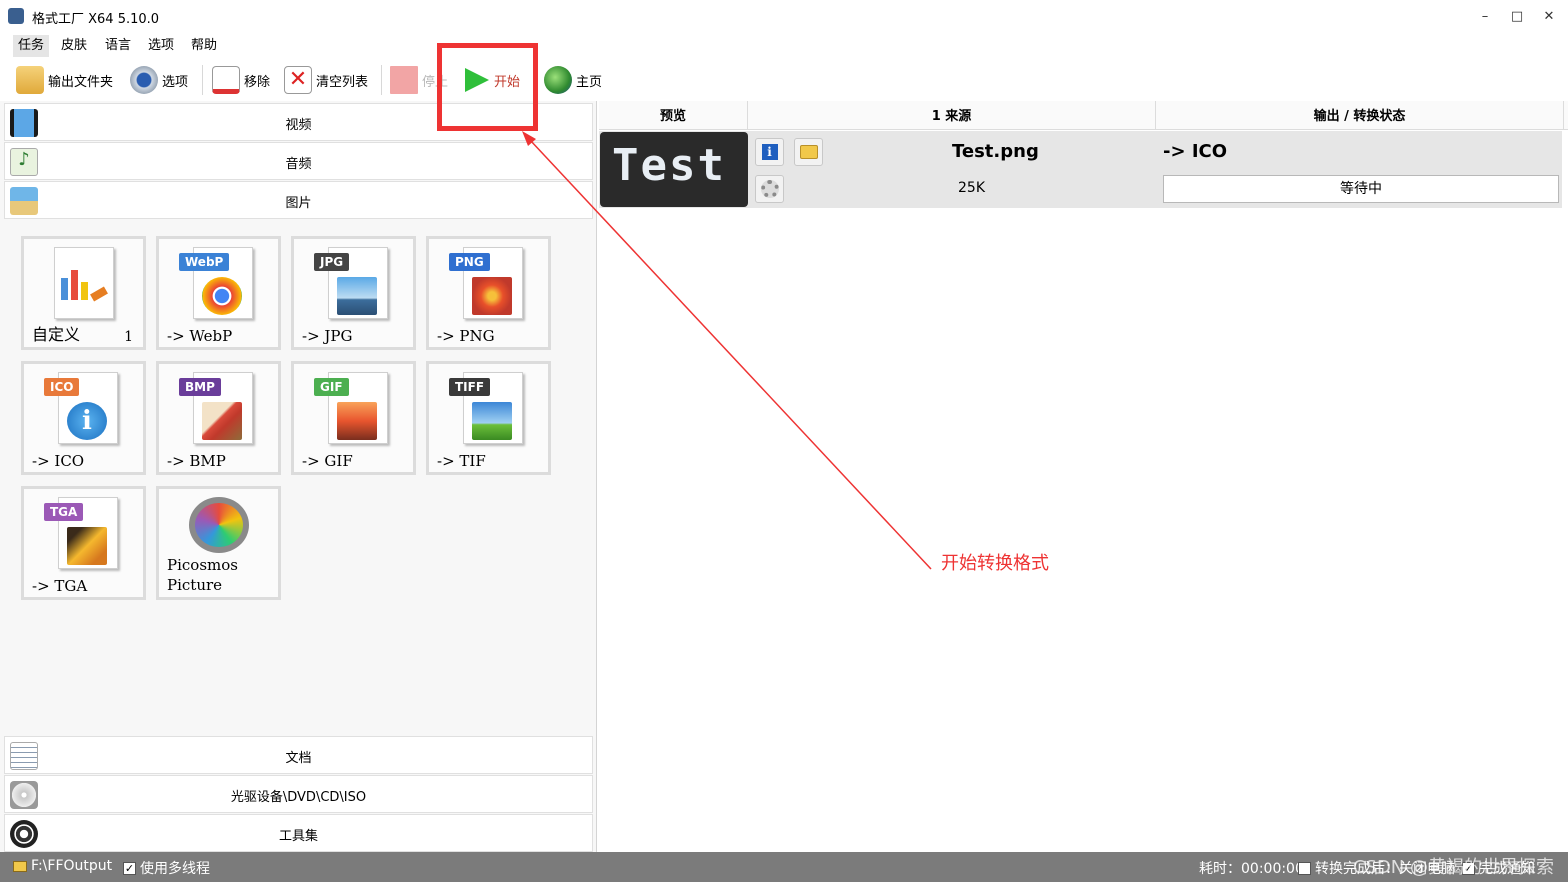  Describe the element at coordinates (298, 836) in the screenshot. I see `category-tools-label: 工具集` at that location.